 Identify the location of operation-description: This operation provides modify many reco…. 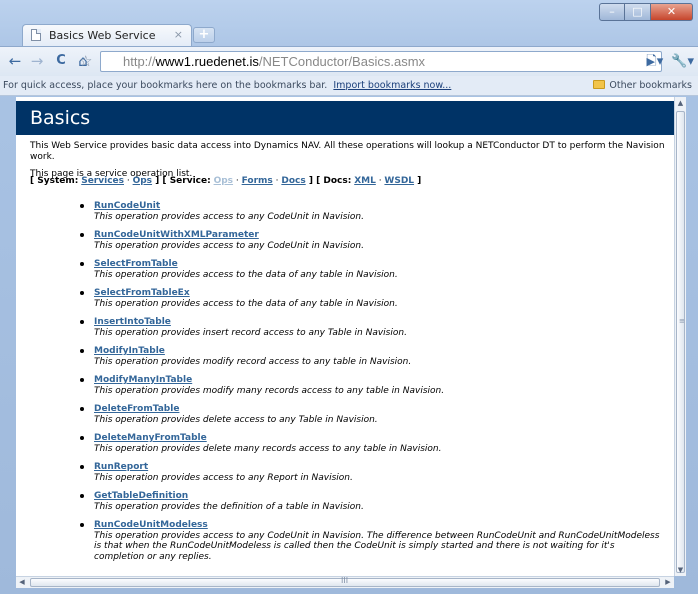
(269, 390).